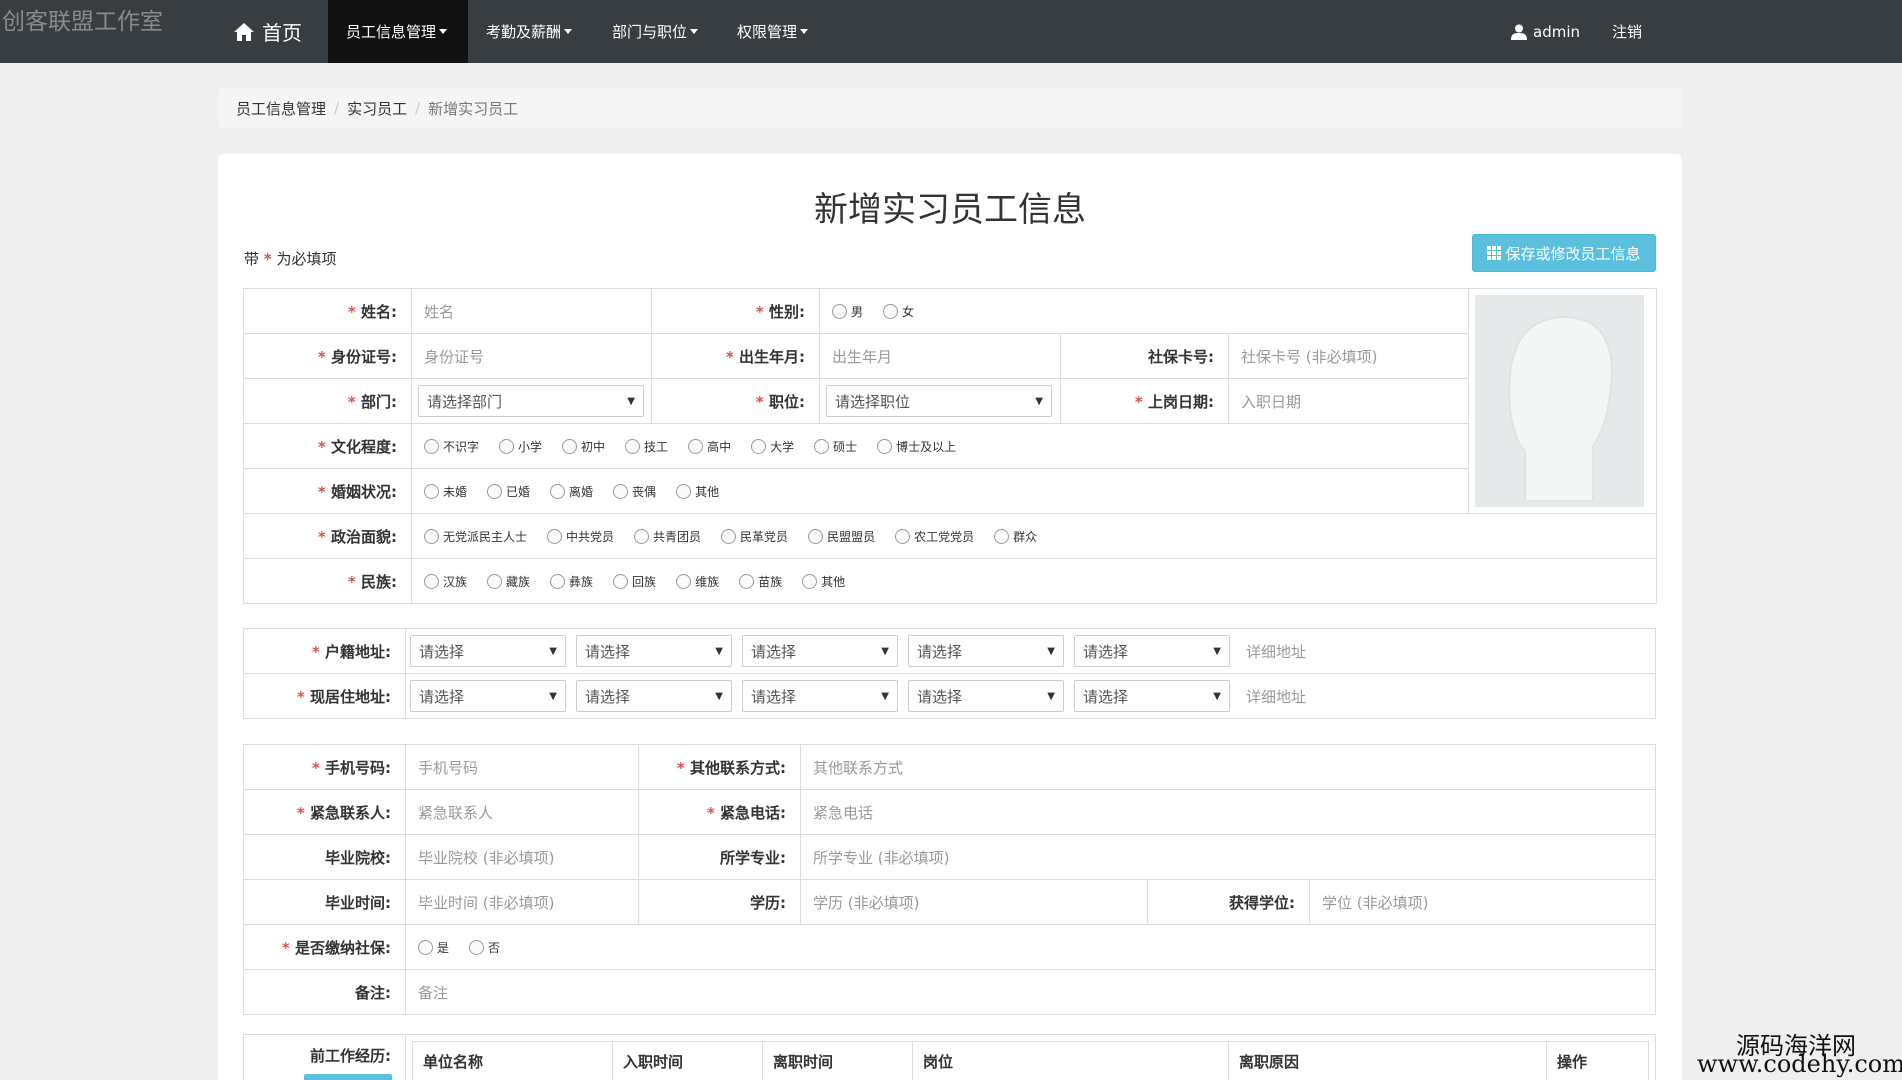  Describe the element at coordinates (820, 651) in the screenshot. I see `hukou-district-select: 请选择 ▼` at that location.